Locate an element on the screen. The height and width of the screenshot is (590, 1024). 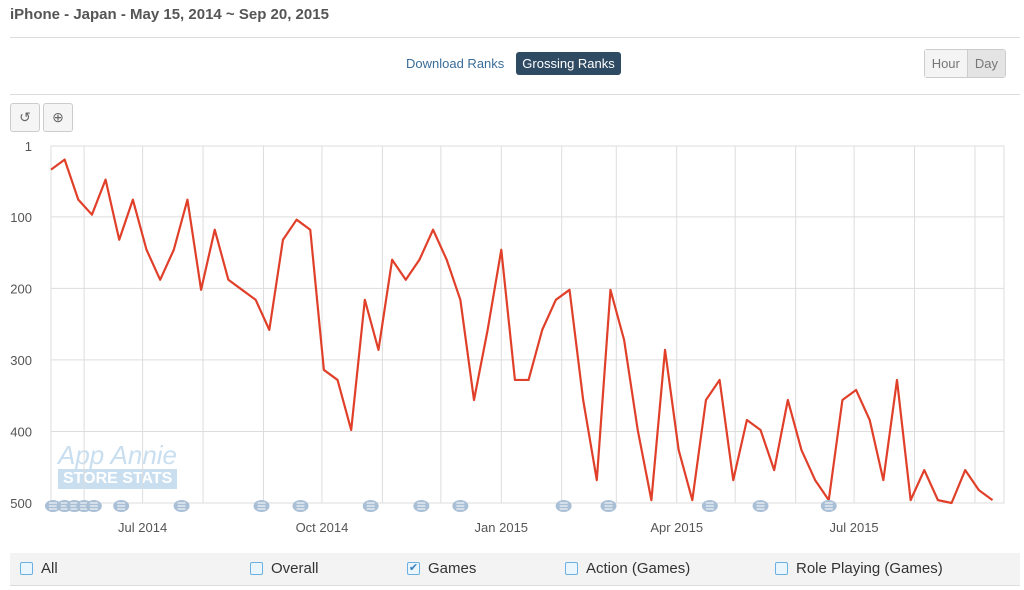
legend-all: All is located at coordinates (39, 568).